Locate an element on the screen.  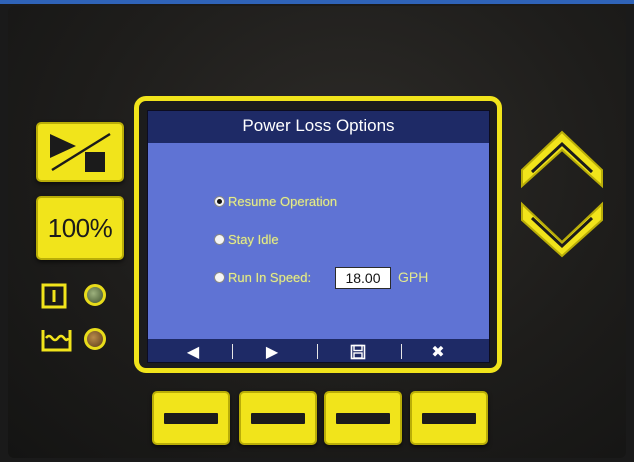
option-run-in-speed: Run In Speed: is located at coordinates (262, 277).